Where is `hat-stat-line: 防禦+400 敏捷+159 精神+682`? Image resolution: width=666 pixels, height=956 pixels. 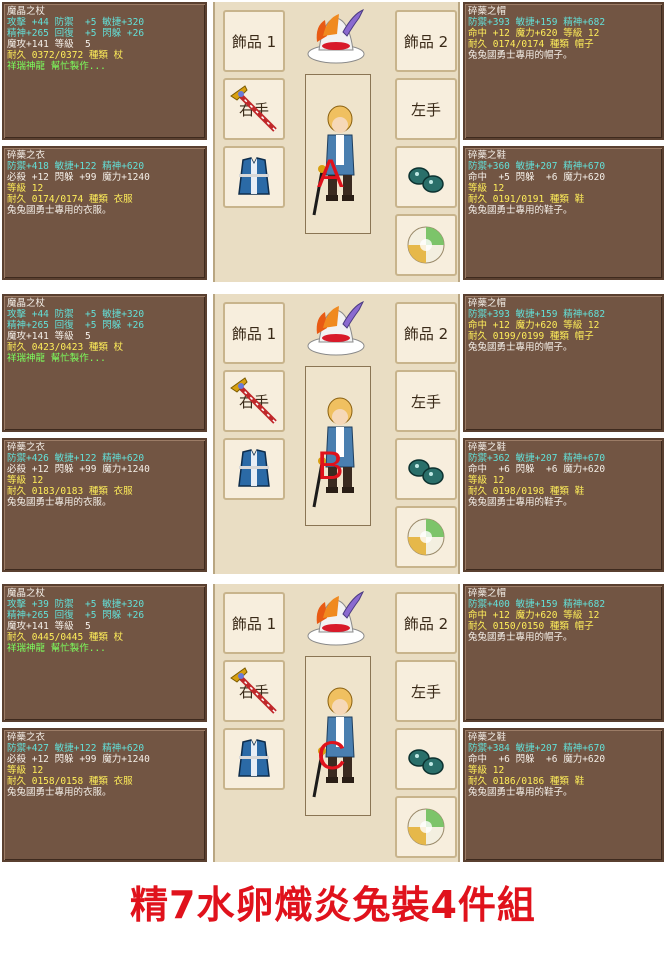
hat-stat-line: 防禦+400 敏捷+159 精神+682 is located at coordinates (537, 604).